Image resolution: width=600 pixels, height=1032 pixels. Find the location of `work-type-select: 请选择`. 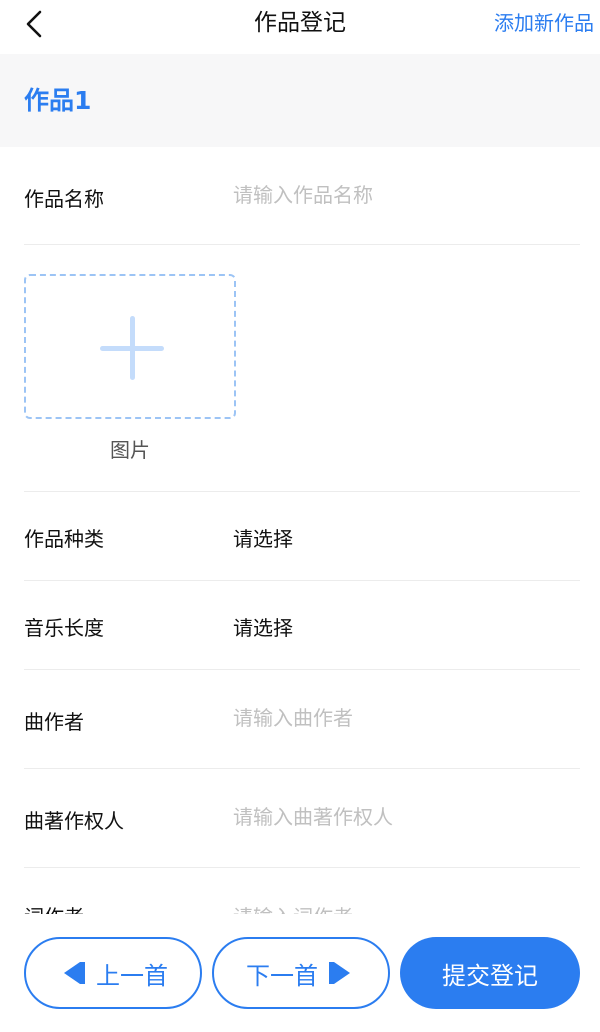

work-type-select: 请选择 is located at coordinates (403, 537).